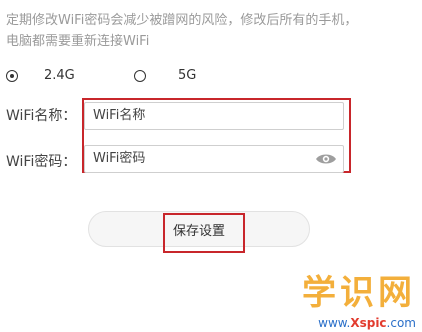 The height and width of the screenshot is (332, 422). I want to click on wifi-name-input: WiFi名称, so click(214, 116).